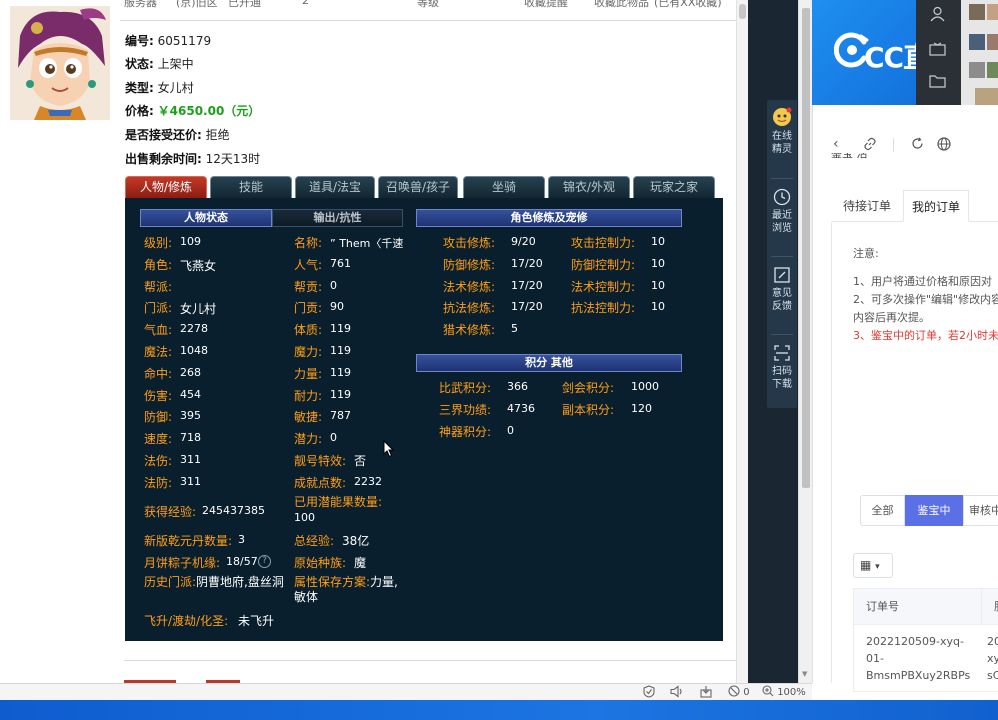  Describe the element at coordinates (504, 187) in the screenshot. I see `tab-mounts: 坐骑` at that location.